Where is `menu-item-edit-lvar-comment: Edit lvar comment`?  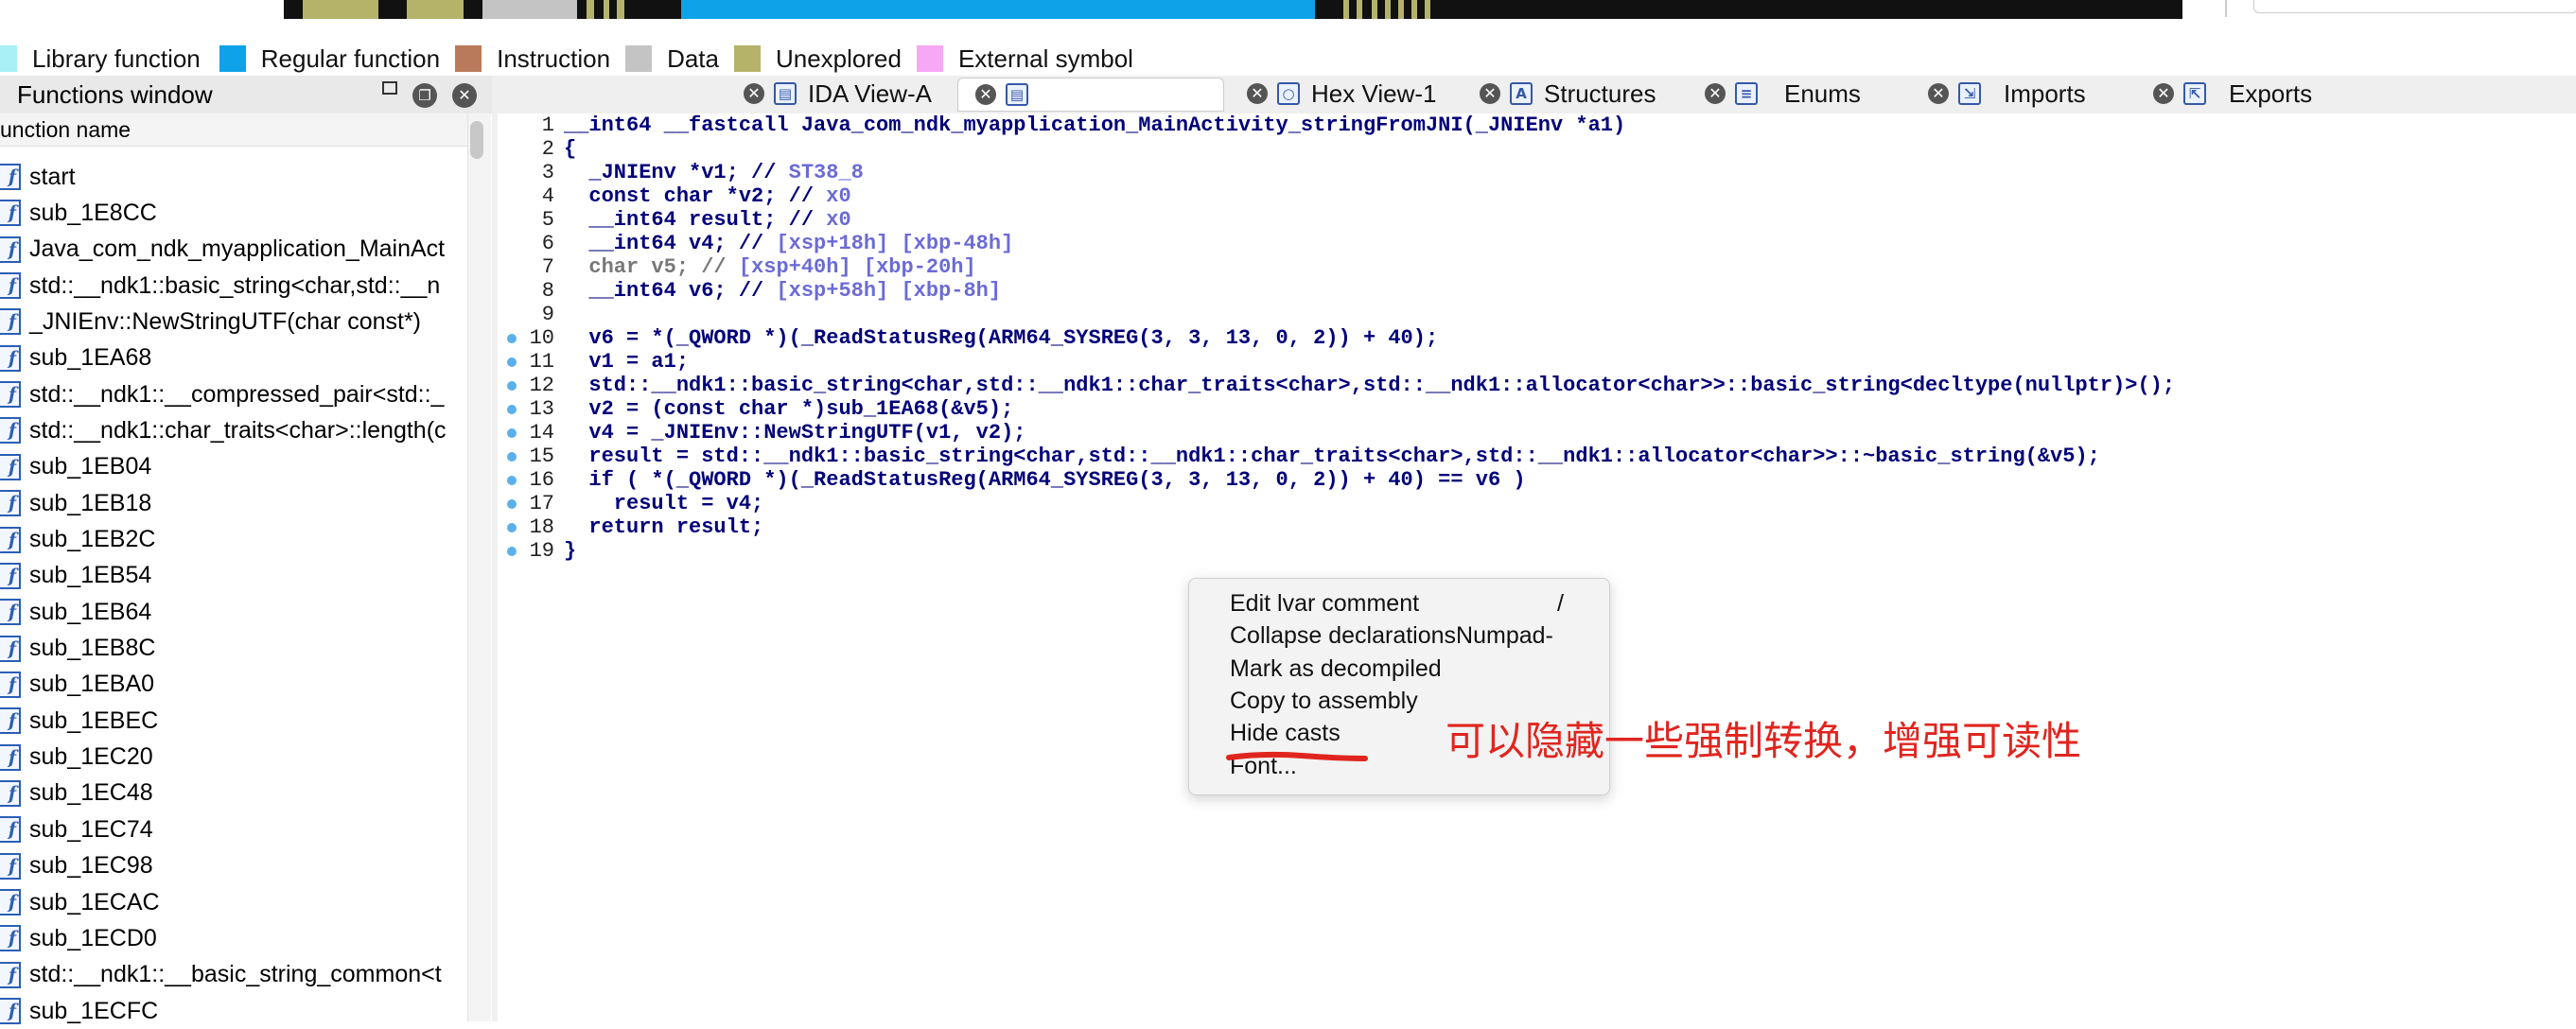 menu-item-edit-lvar-comment: Edit lvar comment is located at coordinates (1325, 603).